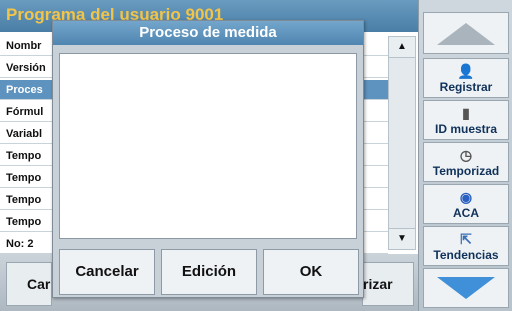  What do you see at coordinates (107, 272) in the screenshot?
I see `cancel-button: Cancelar` at bounding box center [107, 272].